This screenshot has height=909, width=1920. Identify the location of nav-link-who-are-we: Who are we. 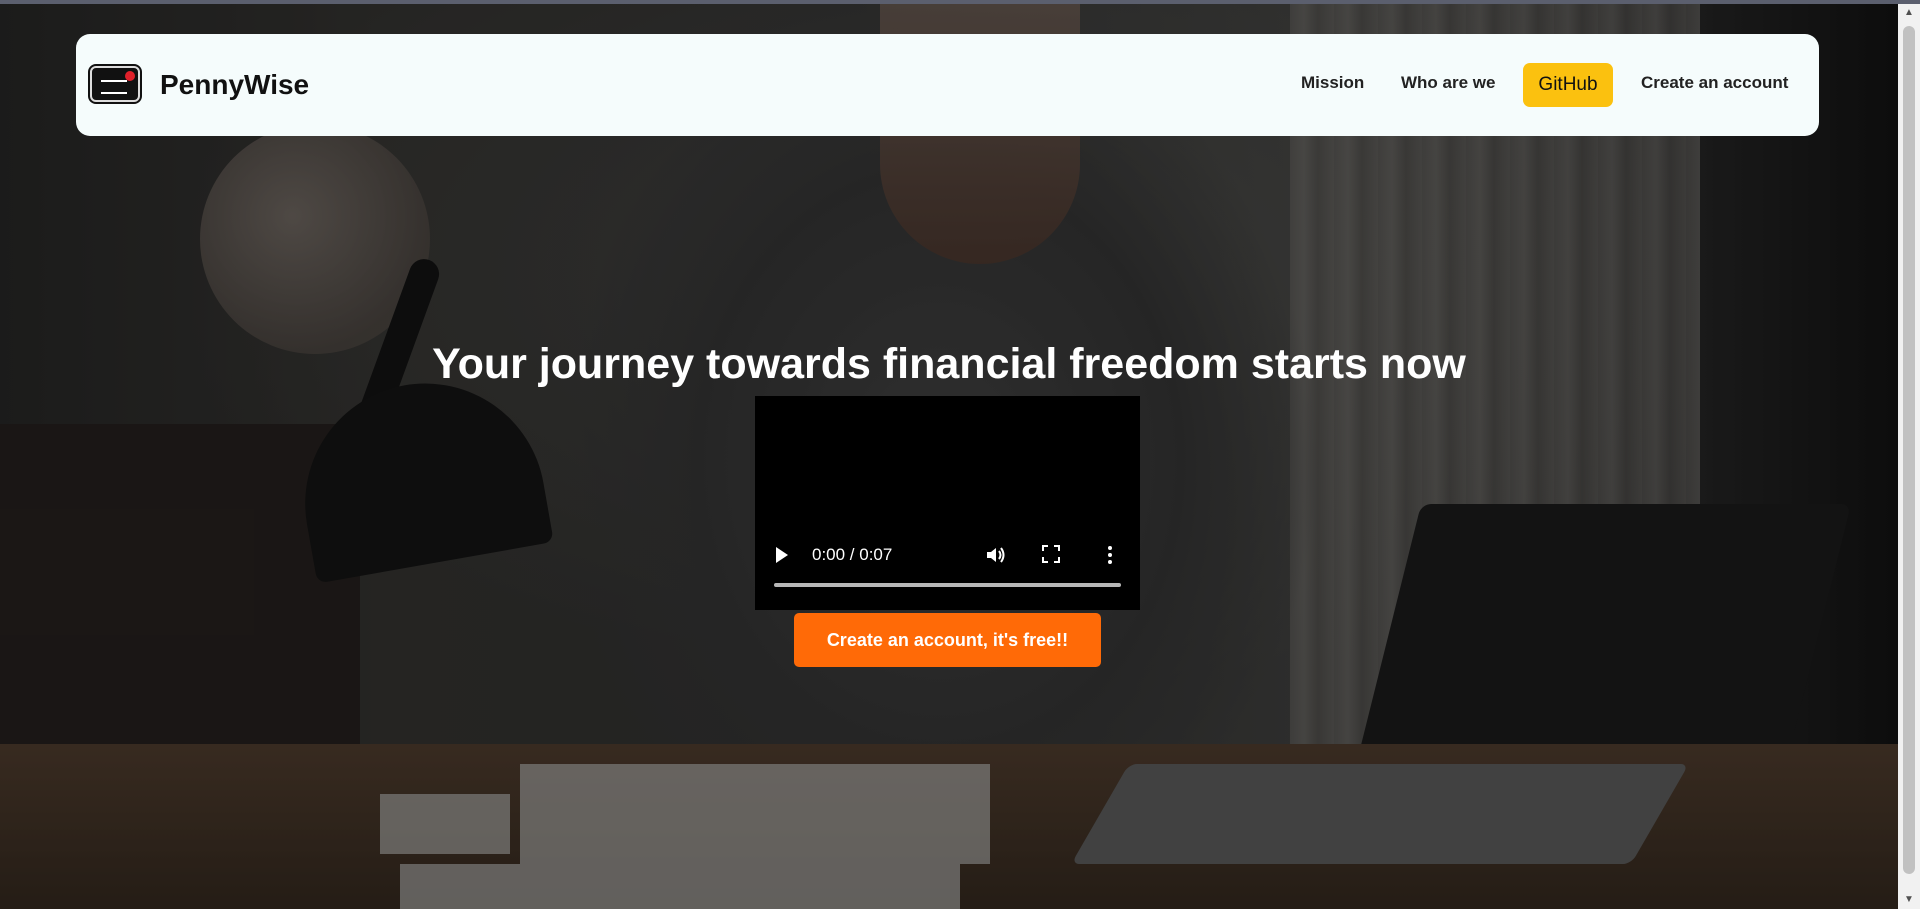
(1448, 83).